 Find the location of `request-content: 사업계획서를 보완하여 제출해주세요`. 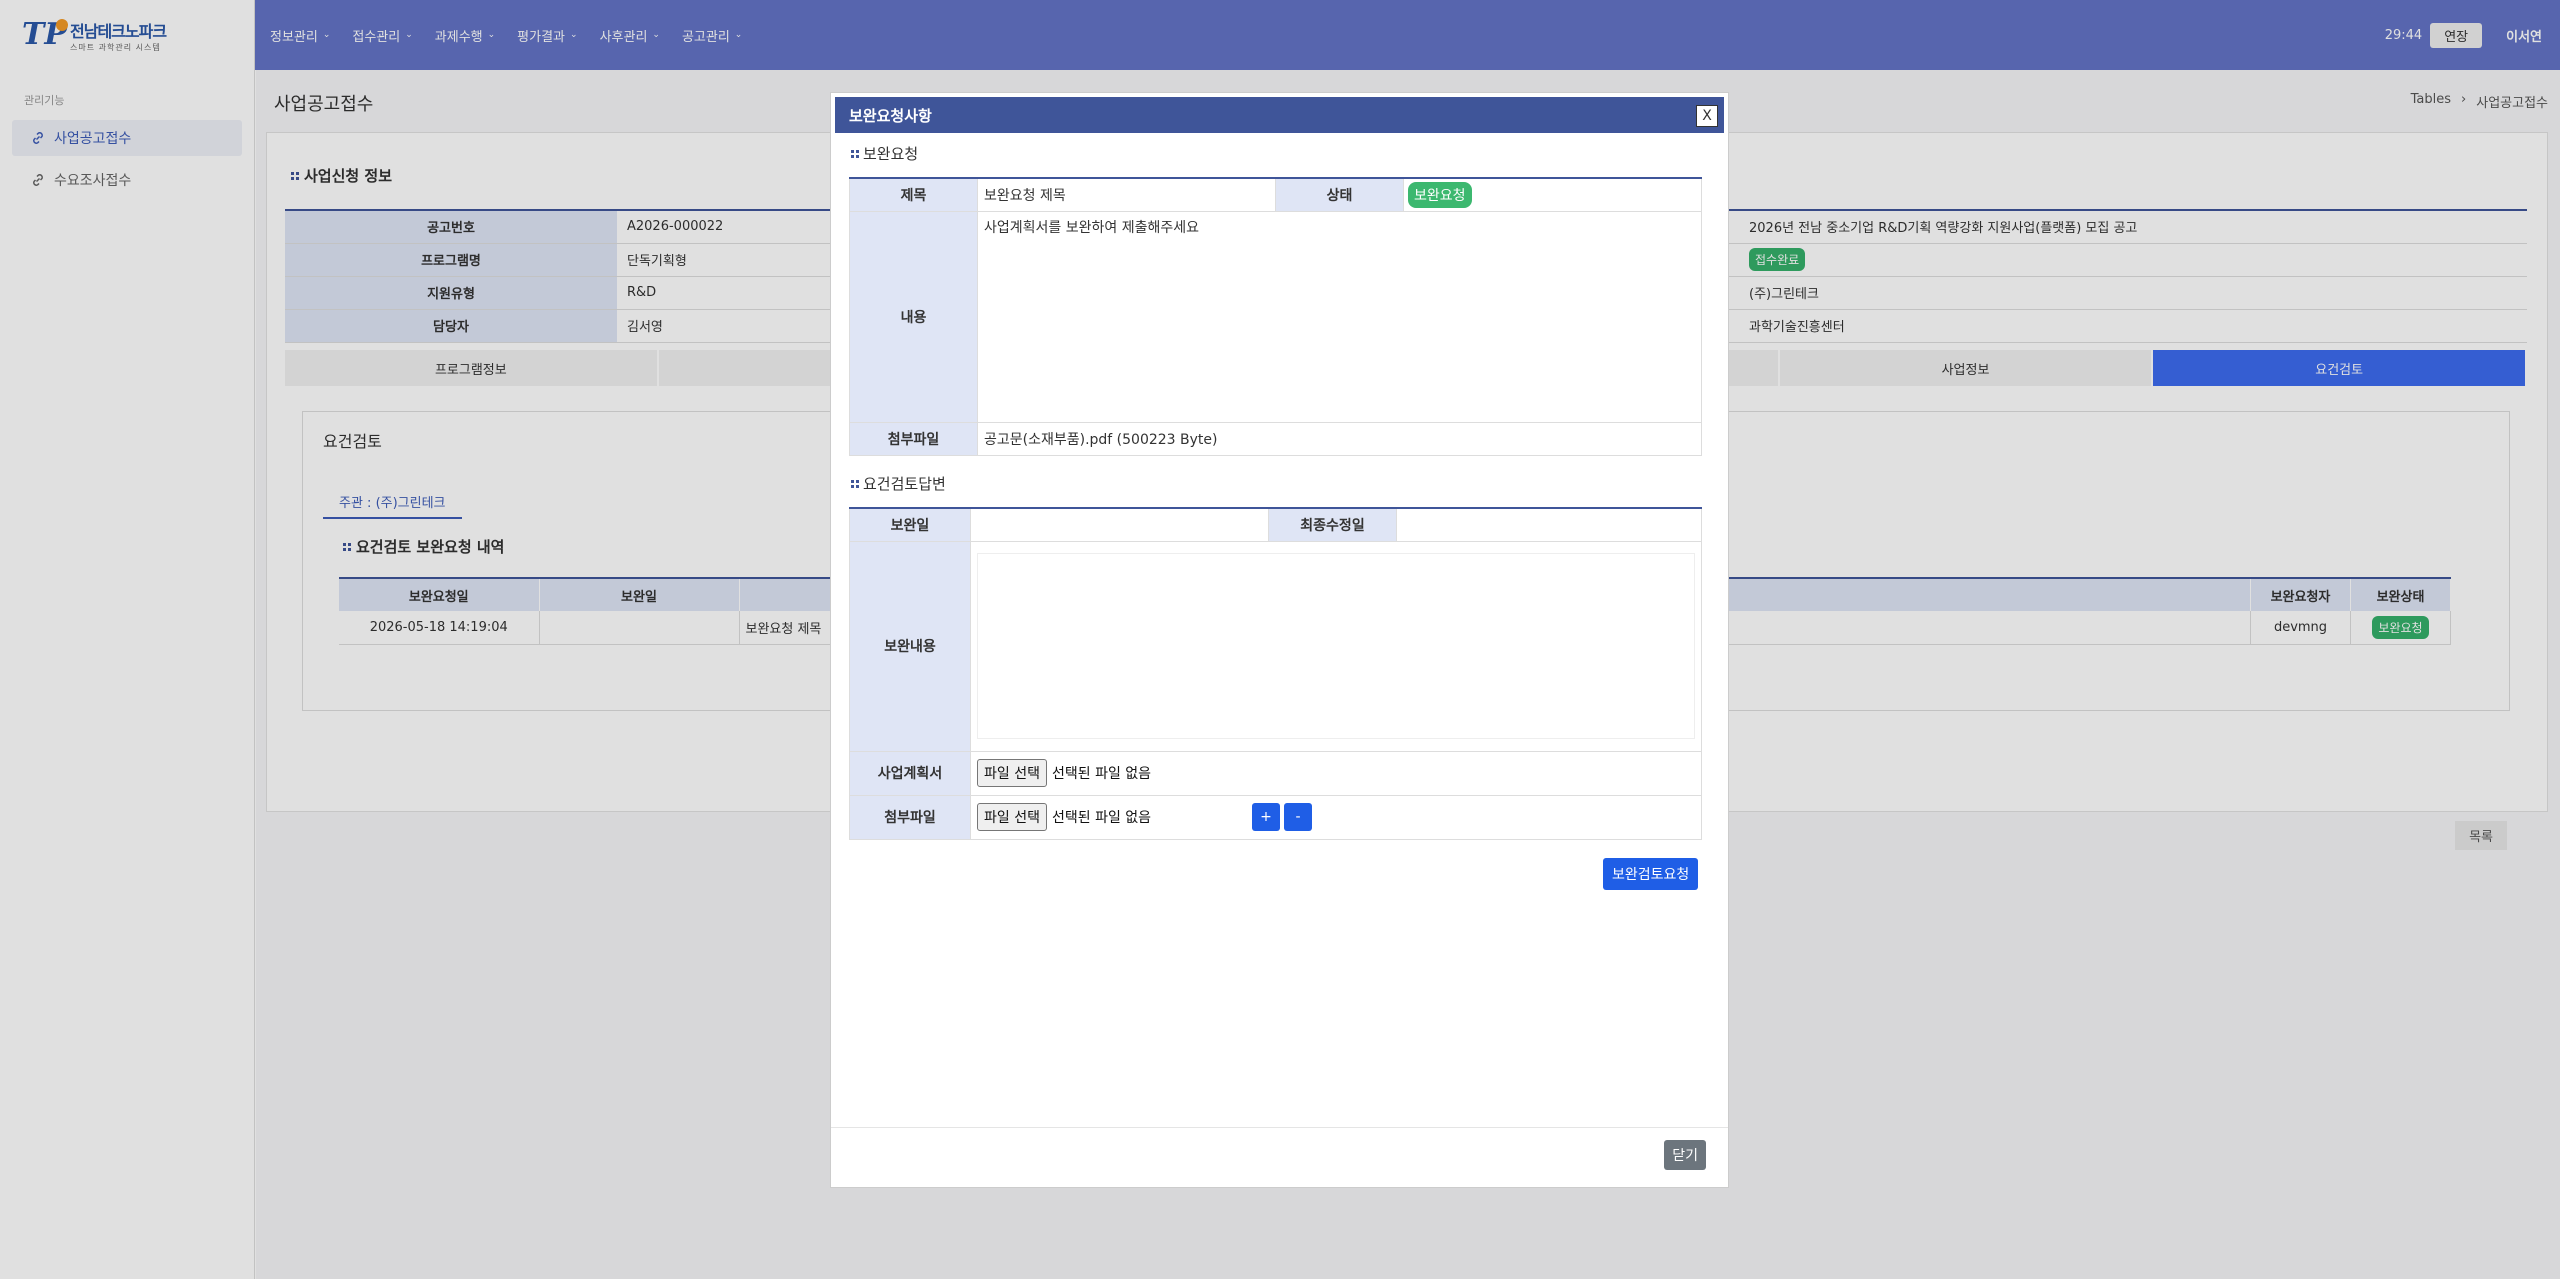

request-content: 사업계획서를 보완하여 제출해주세요 is located at coordinates (1339, 316).